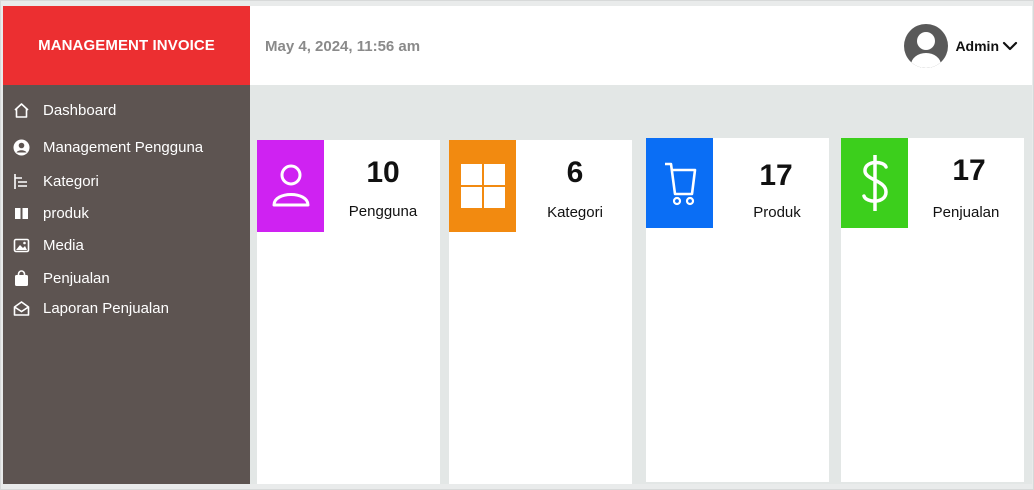 This screenshot has height=490, width=1034. Describe the element at coordinates (71, 181) in the screenshot. I see `sidebar-item-label: Kategori` at that location.